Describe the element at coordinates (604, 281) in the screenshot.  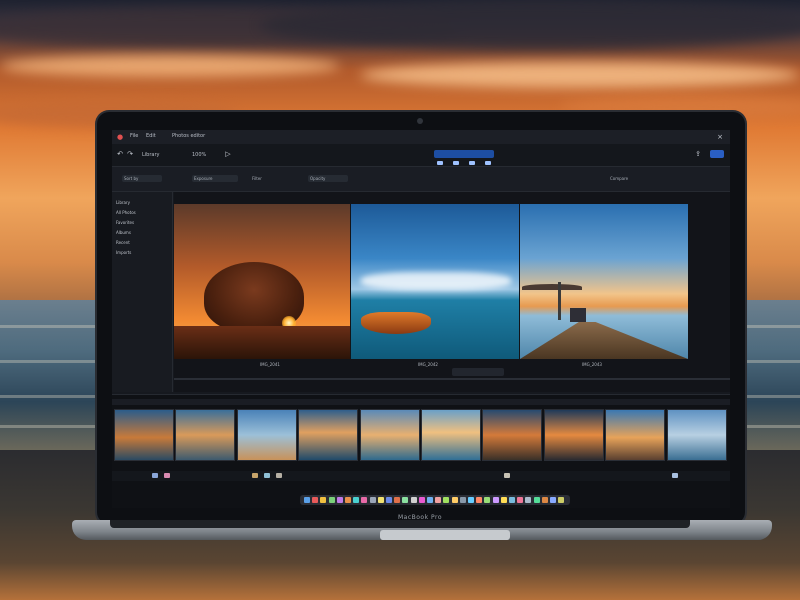
I see `photo-pier` at that location.